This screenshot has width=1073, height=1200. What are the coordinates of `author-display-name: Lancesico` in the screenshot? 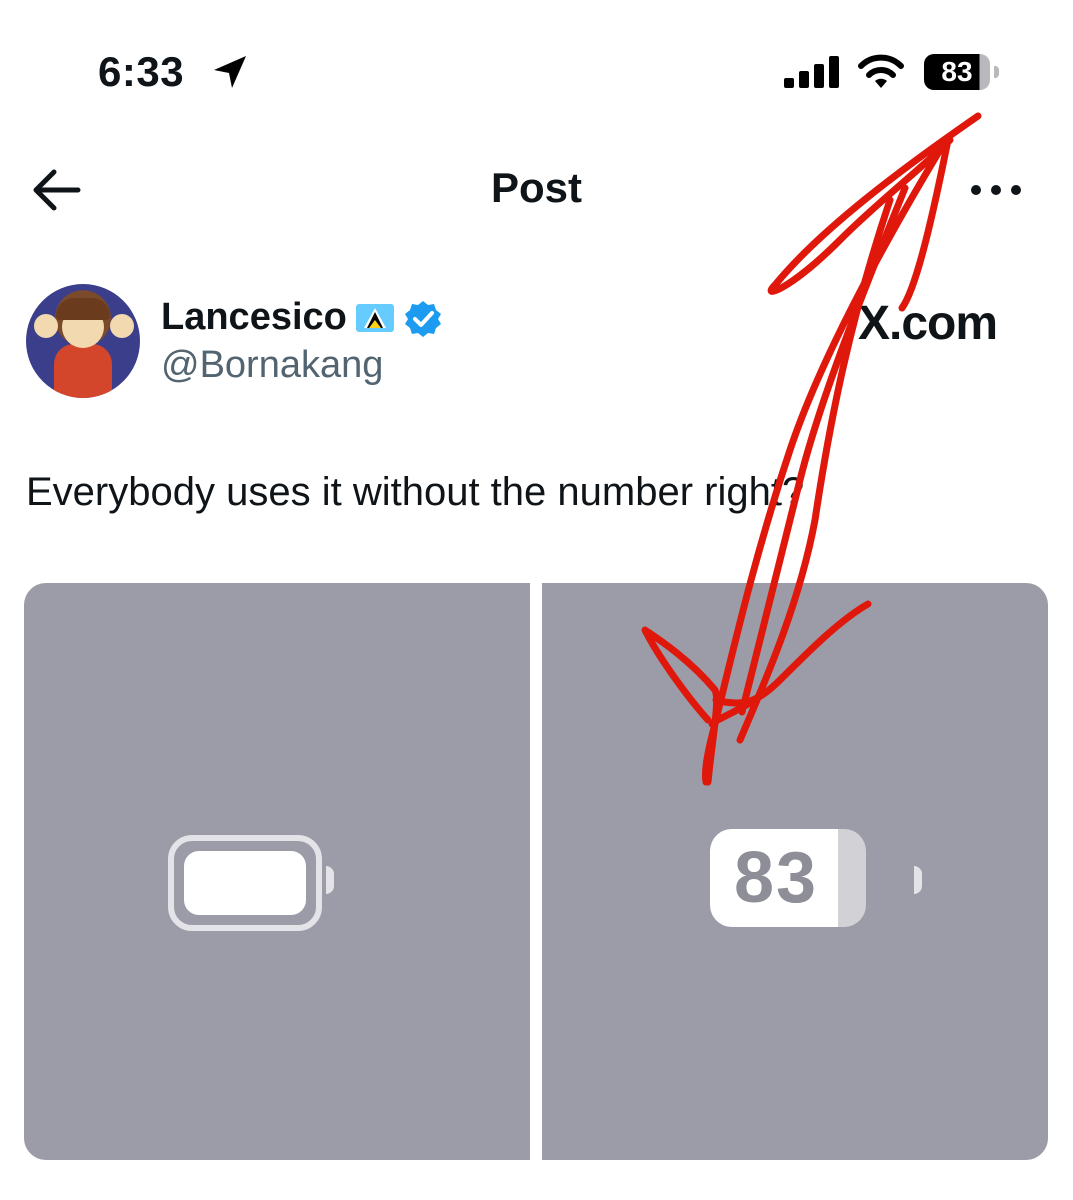 It's located at (254, 317).